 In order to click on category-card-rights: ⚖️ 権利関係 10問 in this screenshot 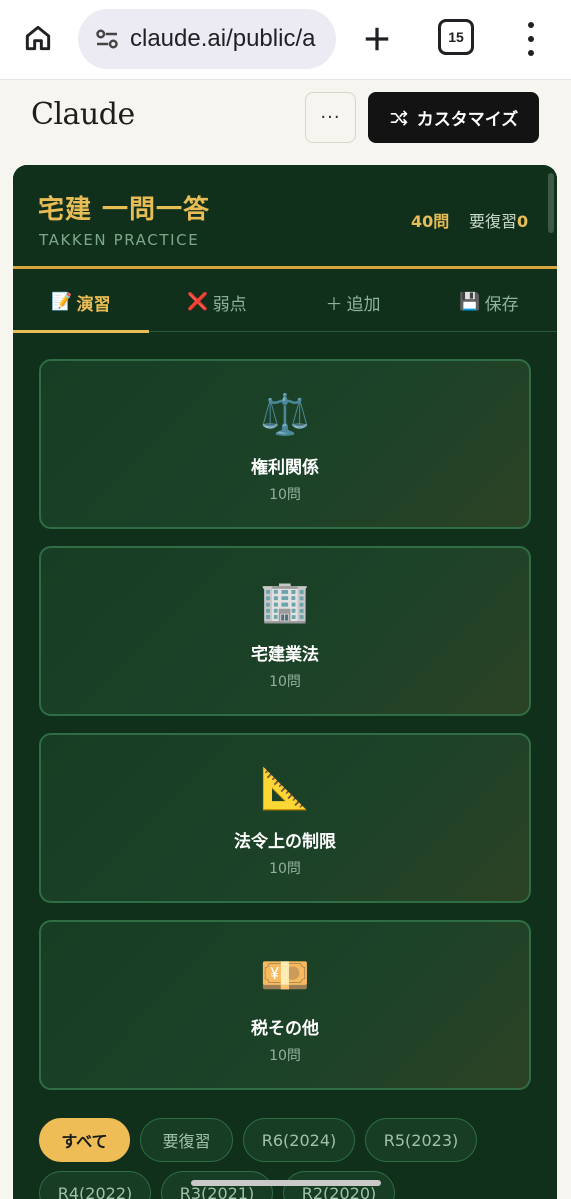, I will do `click(285, 444)`.